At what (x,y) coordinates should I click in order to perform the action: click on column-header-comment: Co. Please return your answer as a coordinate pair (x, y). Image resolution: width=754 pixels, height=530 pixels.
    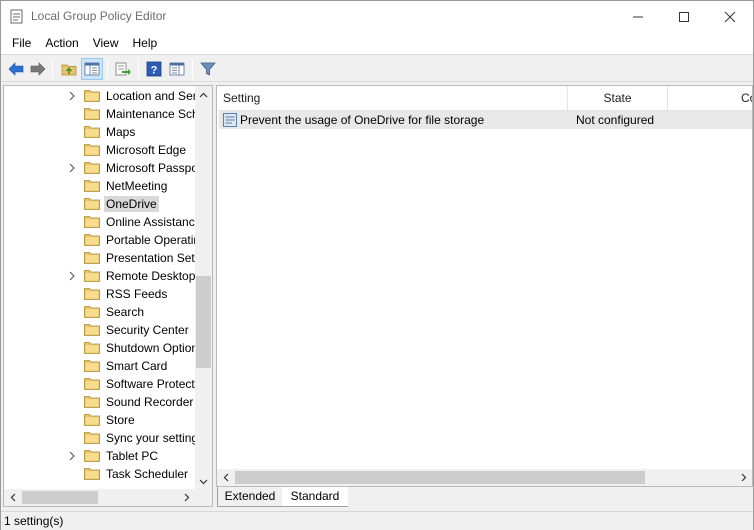
    Looking at the image, I should click on (710, 98).